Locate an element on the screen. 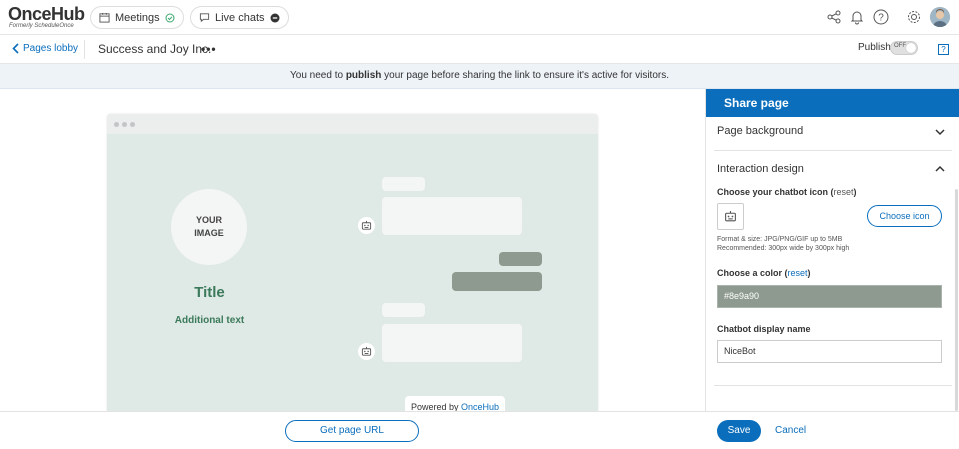  toggle-knob is located at coordinates (911, 48).